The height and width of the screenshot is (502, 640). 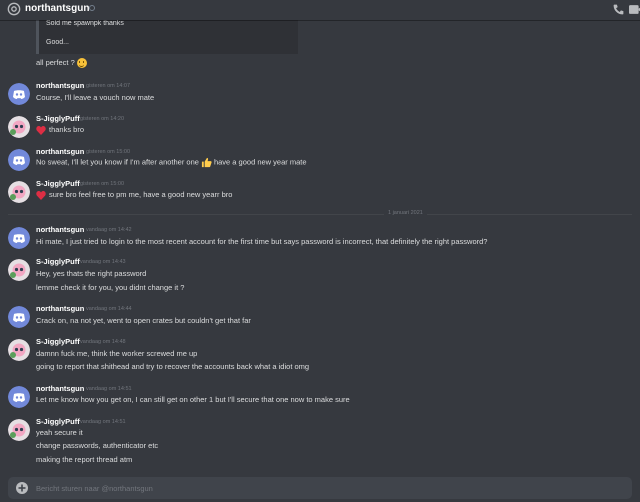 I want to click on at-icon, so click(x=14, y=9).